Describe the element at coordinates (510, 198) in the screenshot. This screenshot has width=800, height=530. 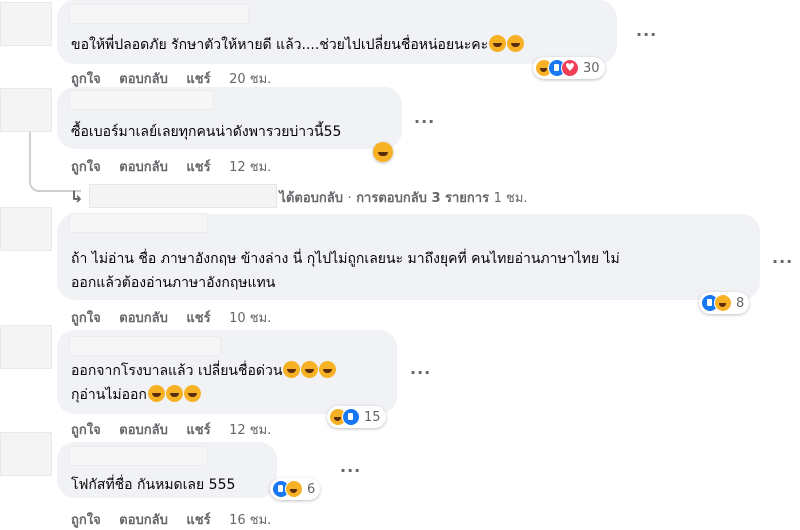
I see `reply-timestamp: 1 ชม.` at that location.